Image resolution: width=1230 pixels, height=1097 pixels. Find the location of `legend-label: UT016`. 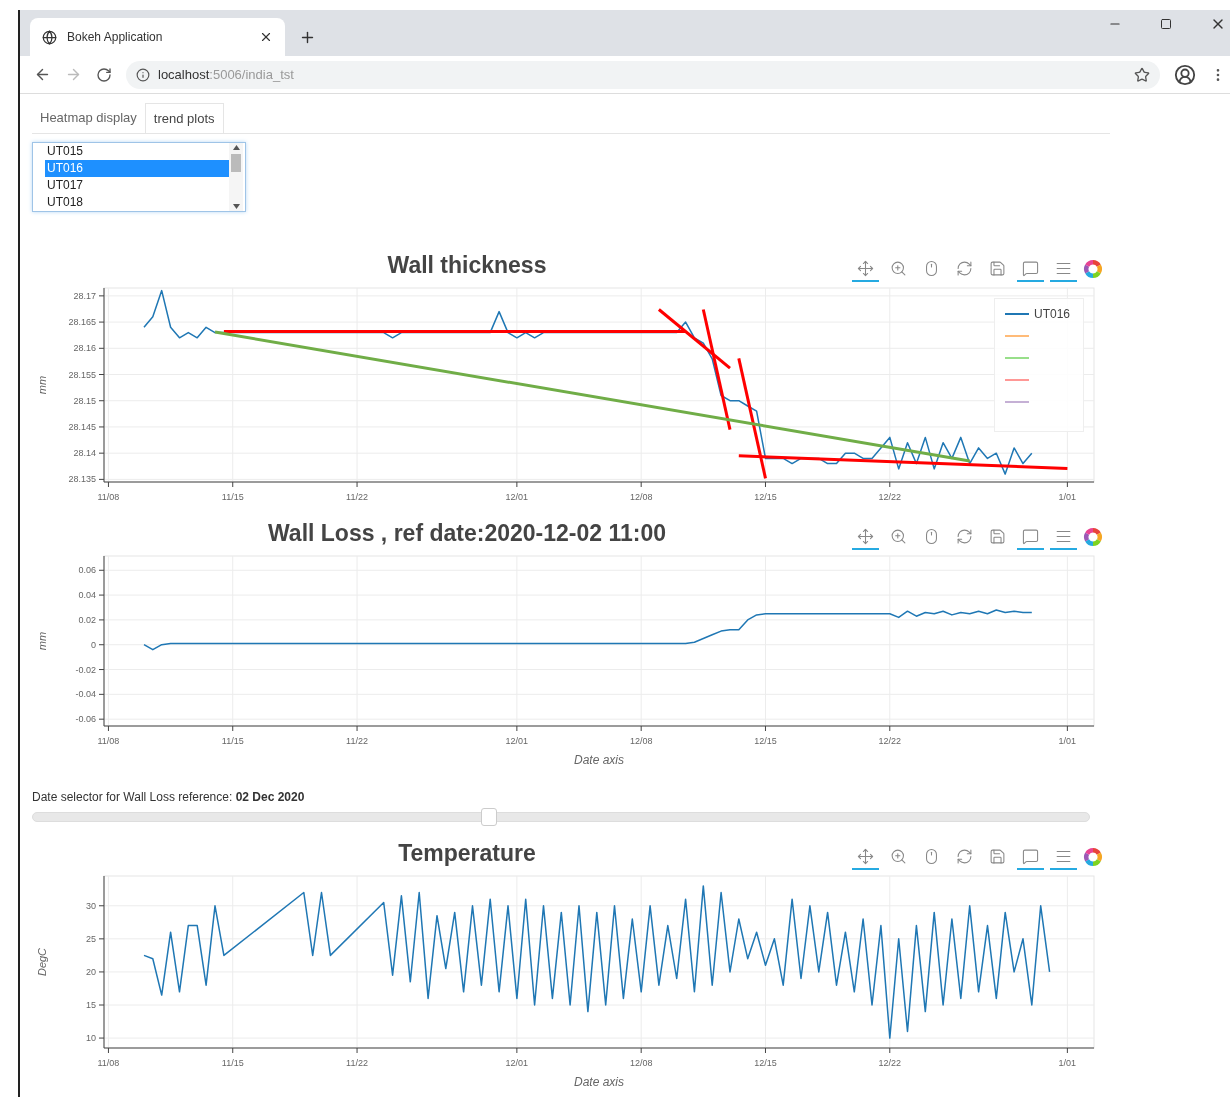

legend-label: UT016 is located at coordinates (1052, 314).